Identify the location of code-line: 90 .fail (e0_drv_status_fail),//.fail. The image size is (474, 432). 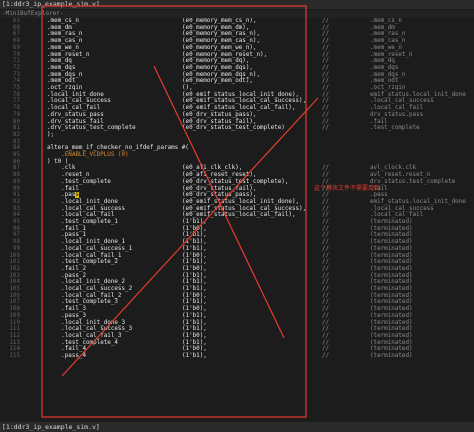
(237, 189).